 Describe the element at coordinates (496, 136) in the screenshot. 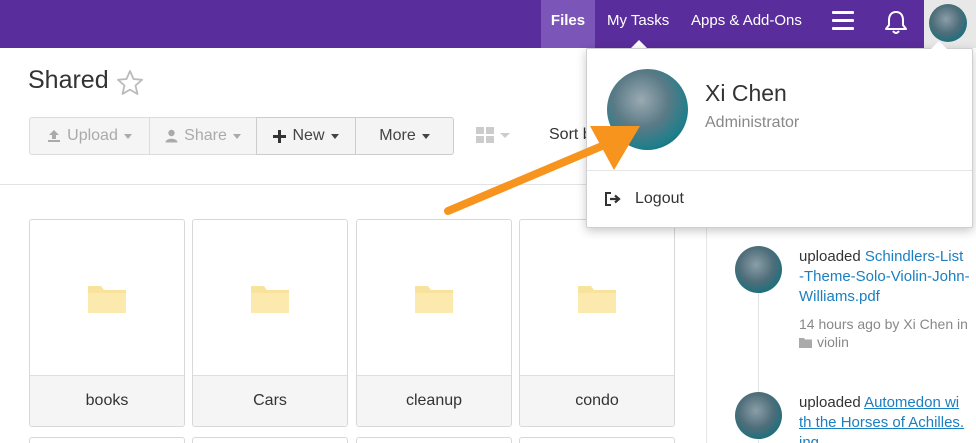

I see `grid-view-icon` at that location.